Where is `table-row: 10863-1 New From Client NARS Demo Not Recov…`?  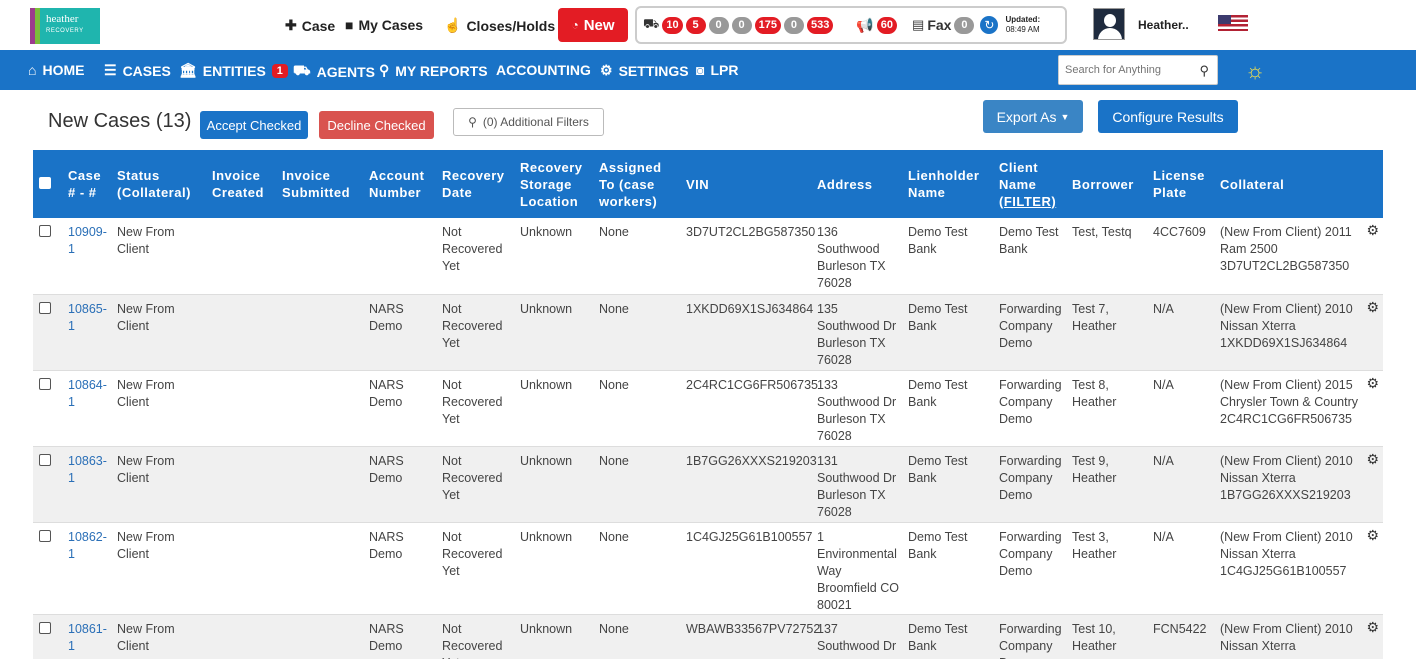 table-row: 10863-1 New From Client NARS Demo Not Recov… is located at coordinates (708, 484).